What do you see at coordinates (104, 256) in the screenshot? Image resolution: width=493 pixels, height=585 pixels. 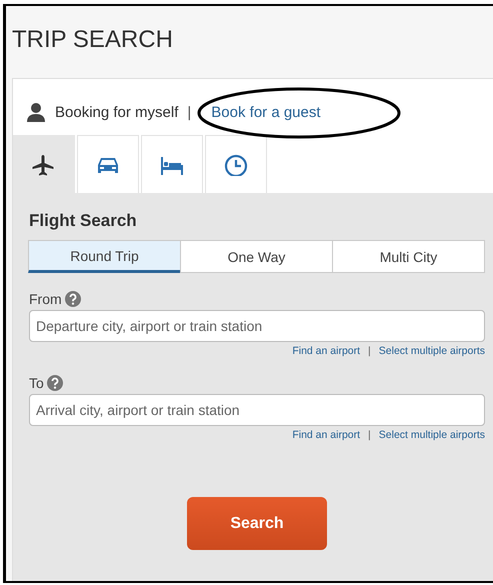 I see `trip-type-option: Round Trip` at bounding box center [104, 256].